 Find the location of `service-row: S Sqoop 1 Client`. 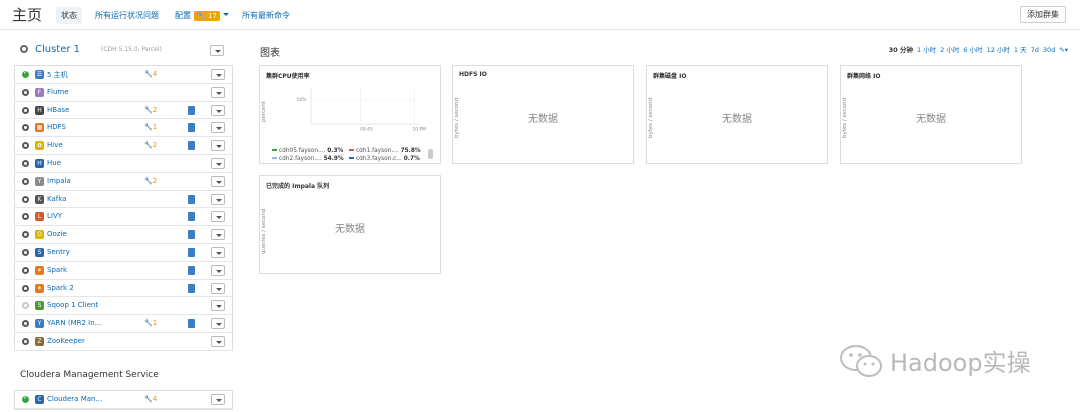

service-row: S Sqoop 1 Client is located at coordinates (123, 306).